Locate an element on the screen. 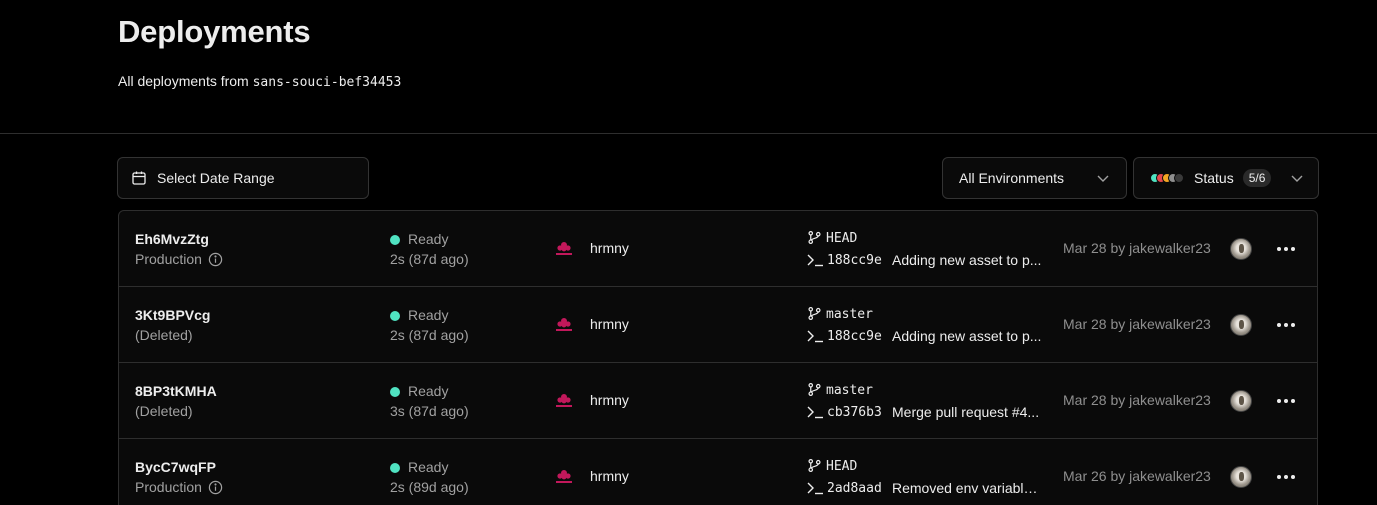 The height and width of the screenshot is (505, 1377). commit-hash: 2ad8aad is located at coordinates (854, 488).